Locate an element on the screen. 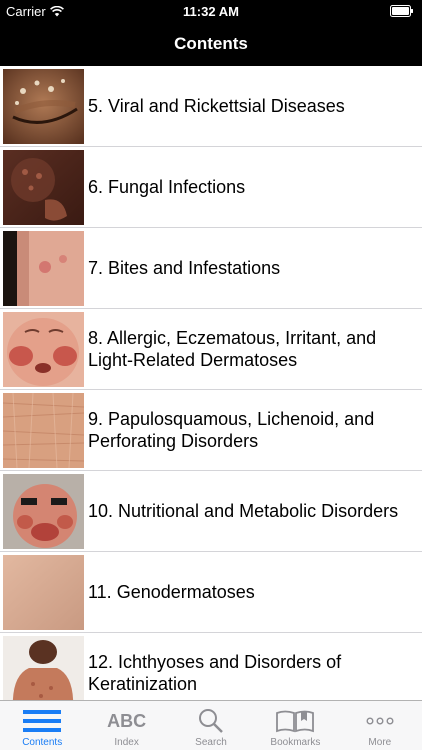  navigation-bar: Contents is located at coordinates (211, 44).